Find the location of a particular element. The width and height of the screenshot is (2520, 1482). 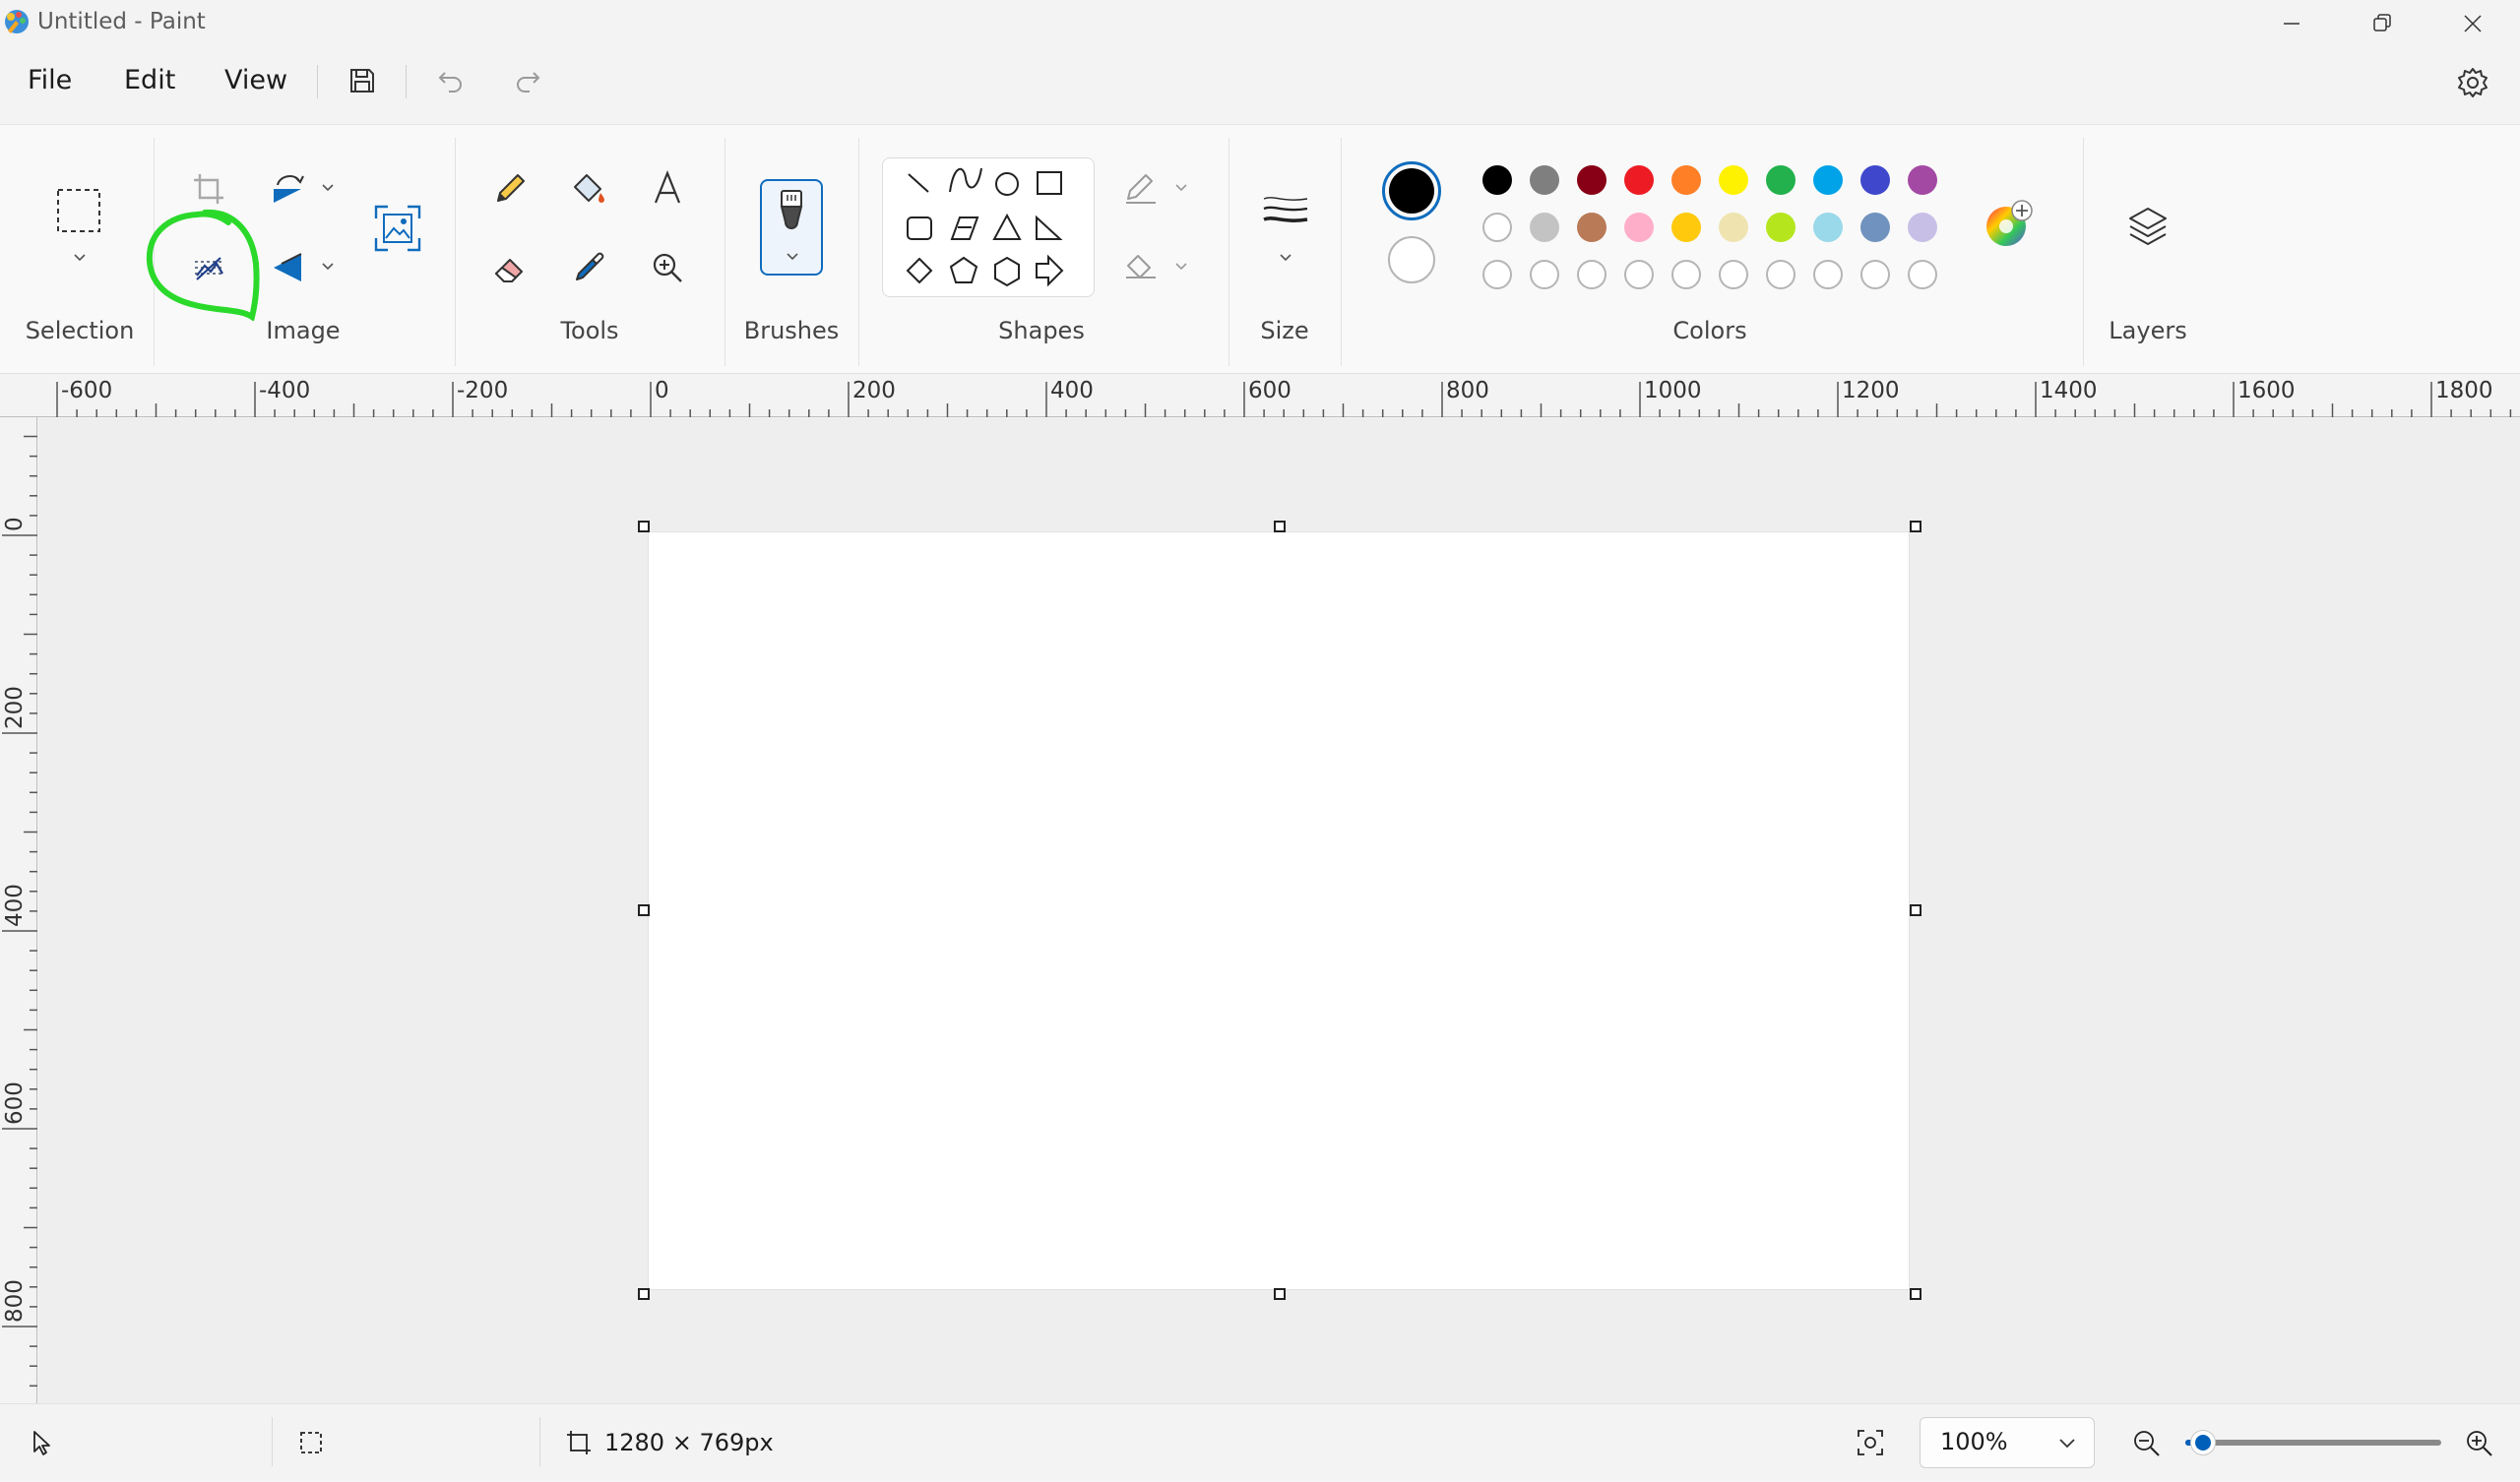

fit-to-window-button is located at coordinates (1870, 1442).